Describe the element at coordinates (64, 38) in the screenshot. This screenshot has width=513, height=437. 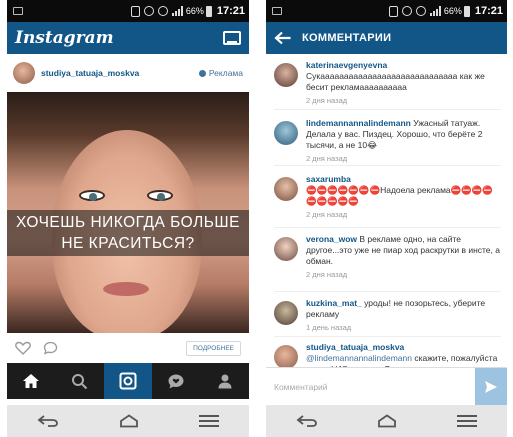
I see `app-logo: Instagram` at that location.